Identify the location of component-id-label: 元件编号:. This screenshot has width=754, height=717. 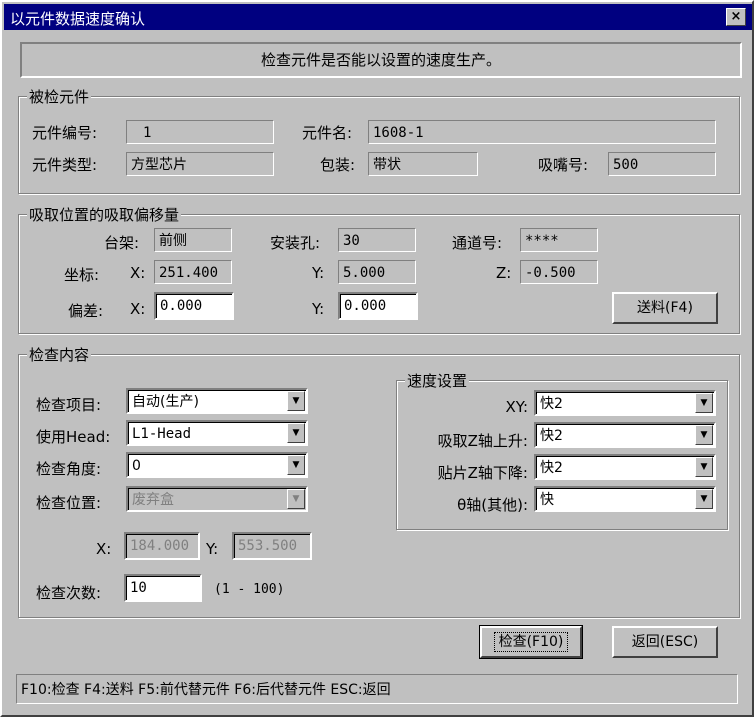
(65, 133).